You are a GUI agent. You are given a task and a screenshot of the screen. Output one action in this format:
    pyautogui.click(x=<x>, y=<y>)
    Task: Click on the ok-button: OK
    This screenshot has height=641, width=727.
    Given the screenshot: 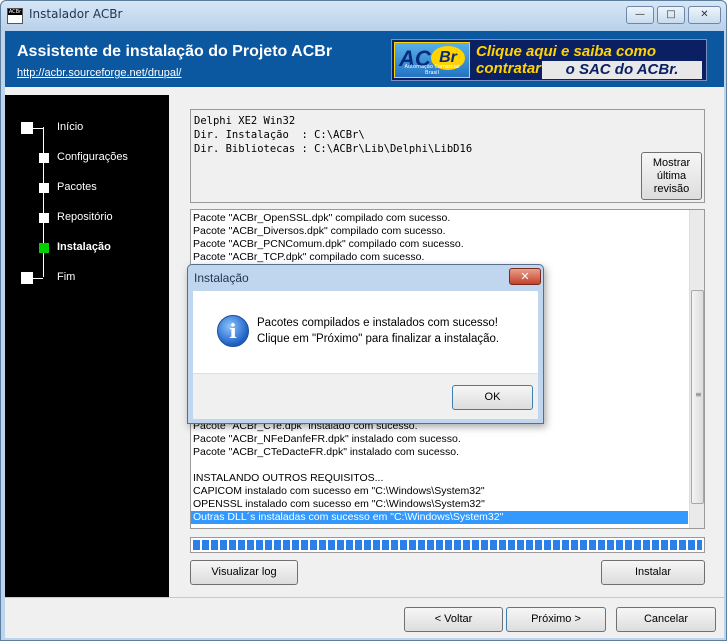 What is the action you would take?
    pyautogui.click(x=492, y=397)
    